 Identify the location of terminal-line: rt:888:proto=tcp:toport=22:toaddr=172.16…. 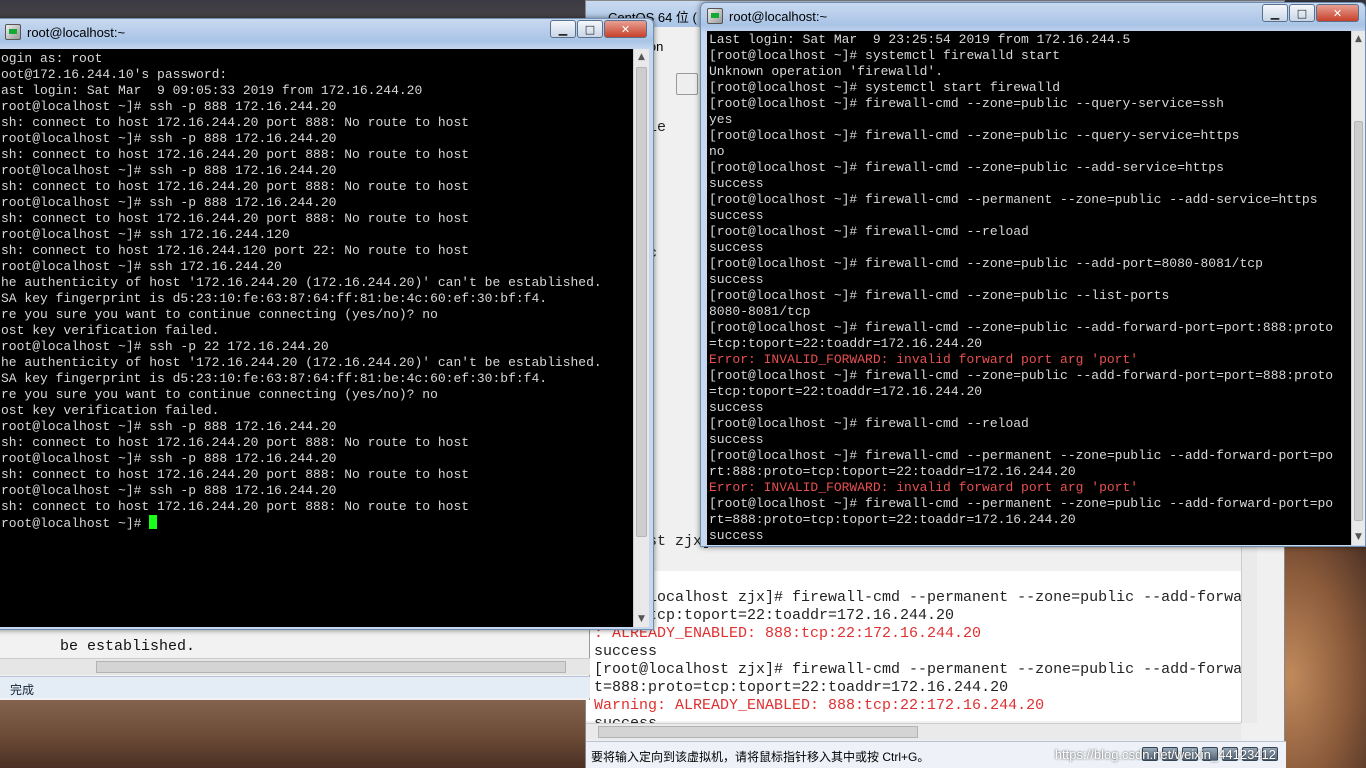
(892, 471).